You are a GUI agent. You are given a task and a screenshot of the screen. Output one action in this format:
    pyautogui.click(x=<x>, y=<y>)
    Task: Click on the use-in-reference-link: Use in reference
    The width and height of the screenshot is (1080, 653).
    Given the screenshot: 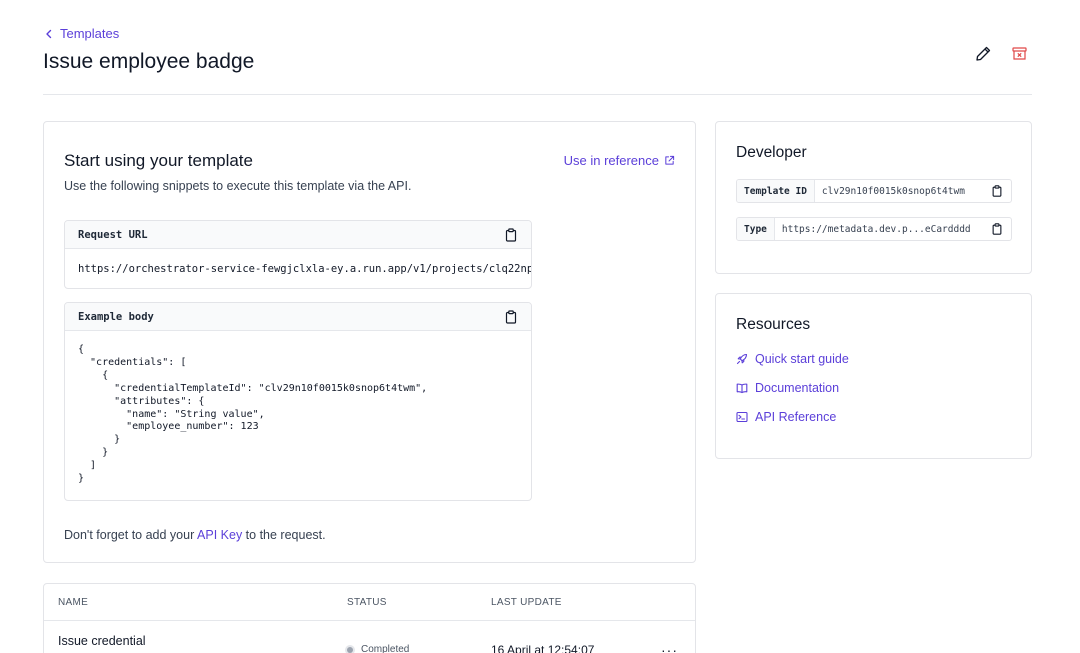 What is the action you would take?
    pyautogui.click(x=619, y=160)
    